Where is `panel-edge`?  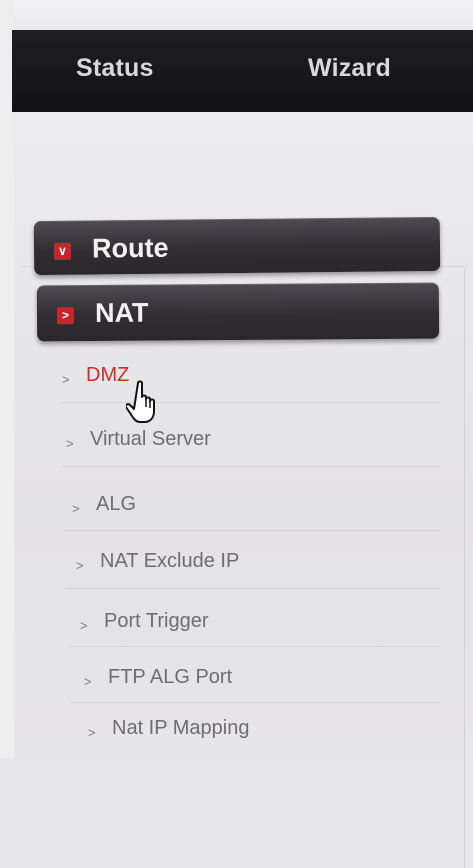
panel-edge is located at coordinates (464, 568).